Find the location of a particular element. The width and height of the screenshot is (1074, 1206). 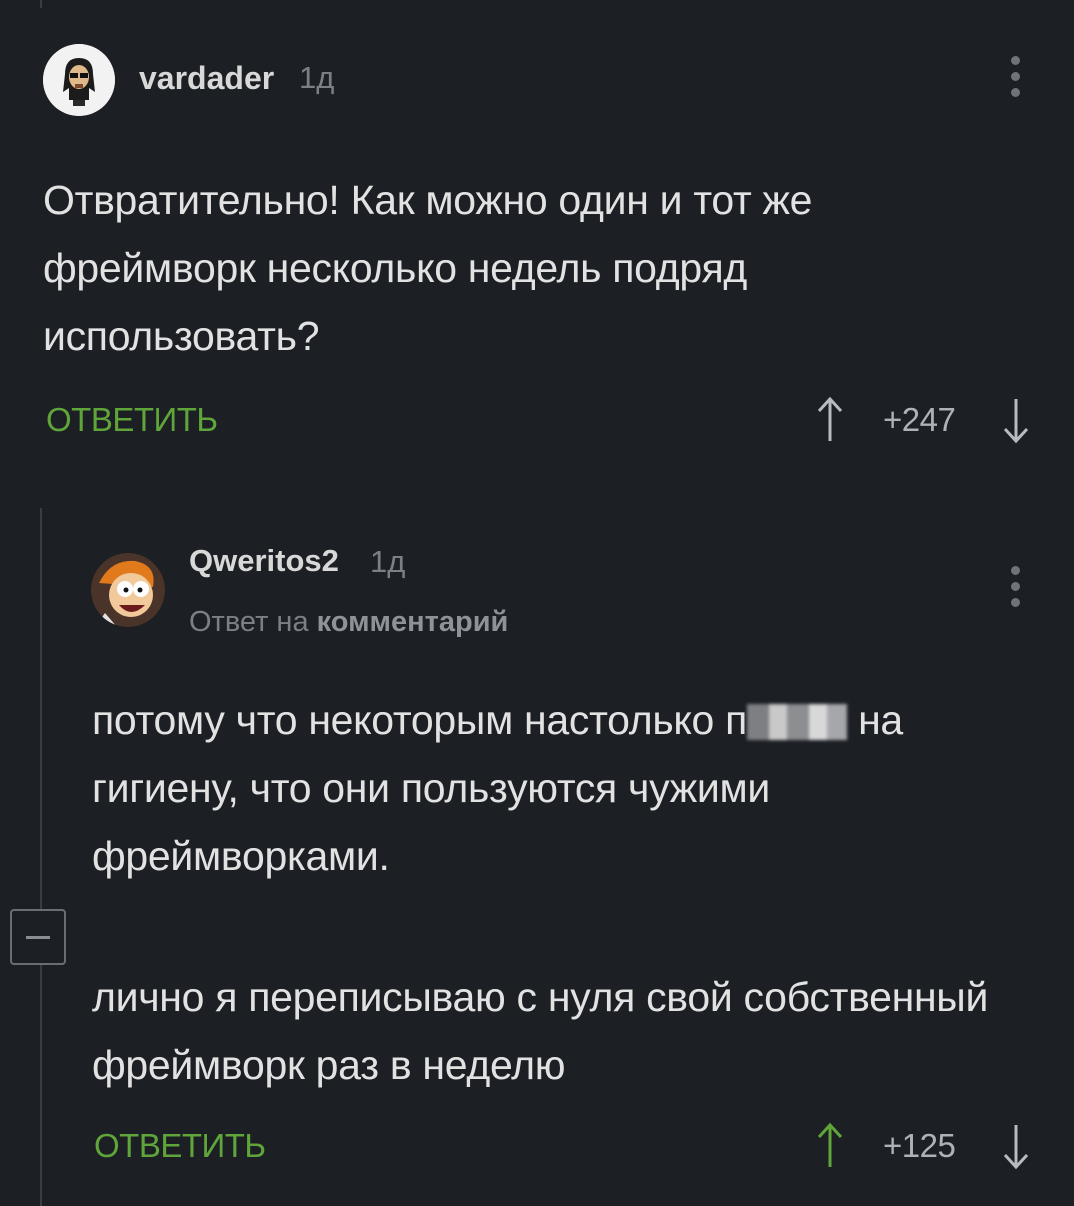

vote-score: +125 is located at coordinates (919, 1145).